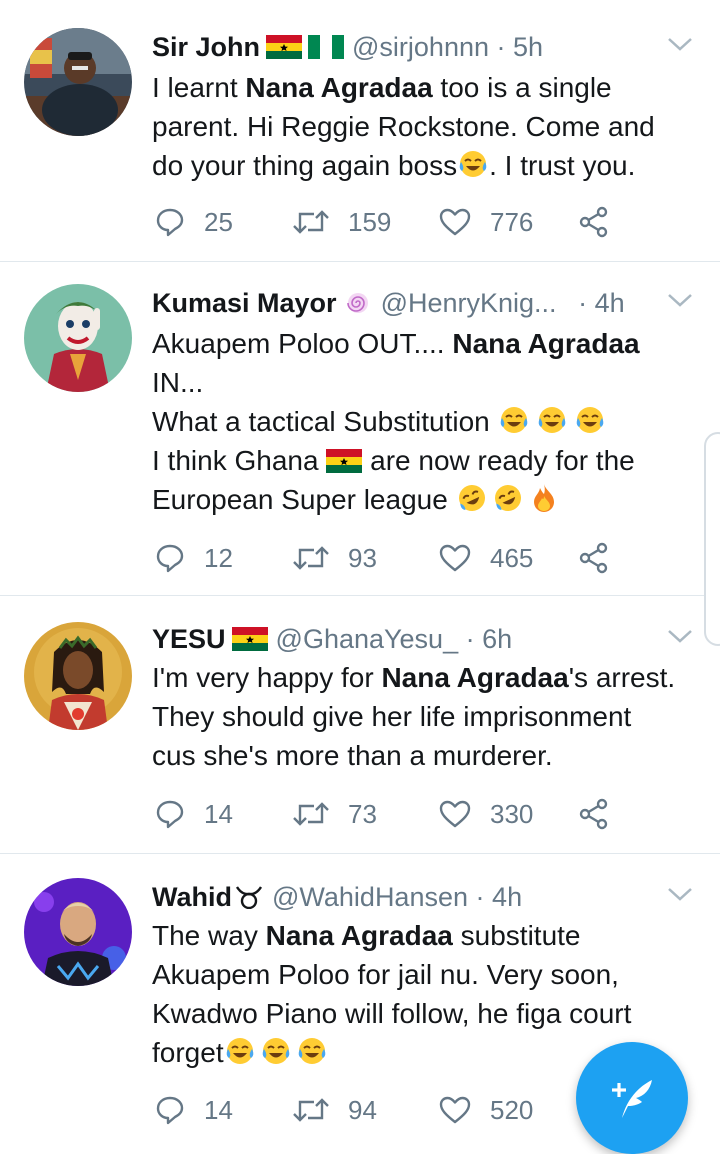 Image resolution: width=720 pixels, height=1154 pixels. I want to click on tweet-header: Wahid @WahidHansen · 4h, so click(401, 897).